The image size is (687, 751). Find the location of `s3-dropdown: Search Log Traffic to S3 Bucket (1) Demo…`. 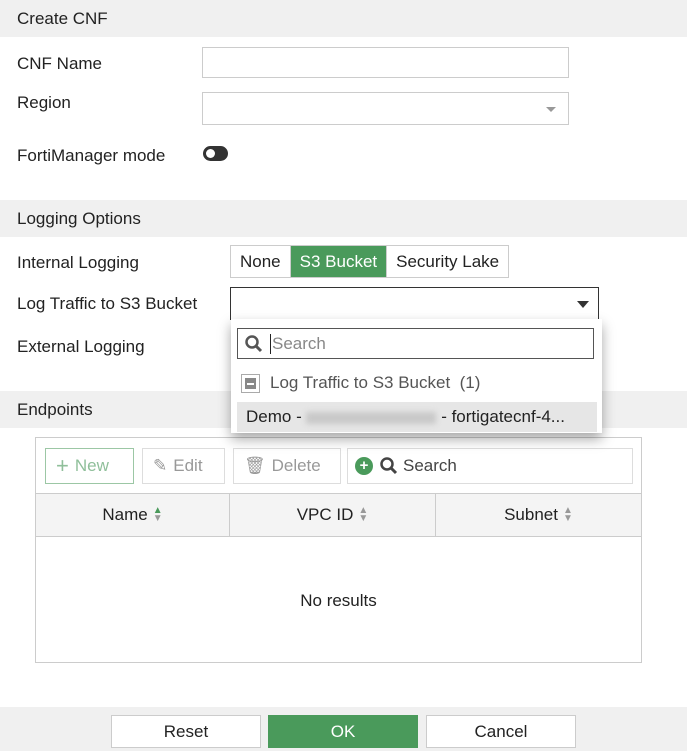

s3-dropdown: Search Log Traffic to S3 Bucket (1) Demo… is located at coordinates (416, 376).